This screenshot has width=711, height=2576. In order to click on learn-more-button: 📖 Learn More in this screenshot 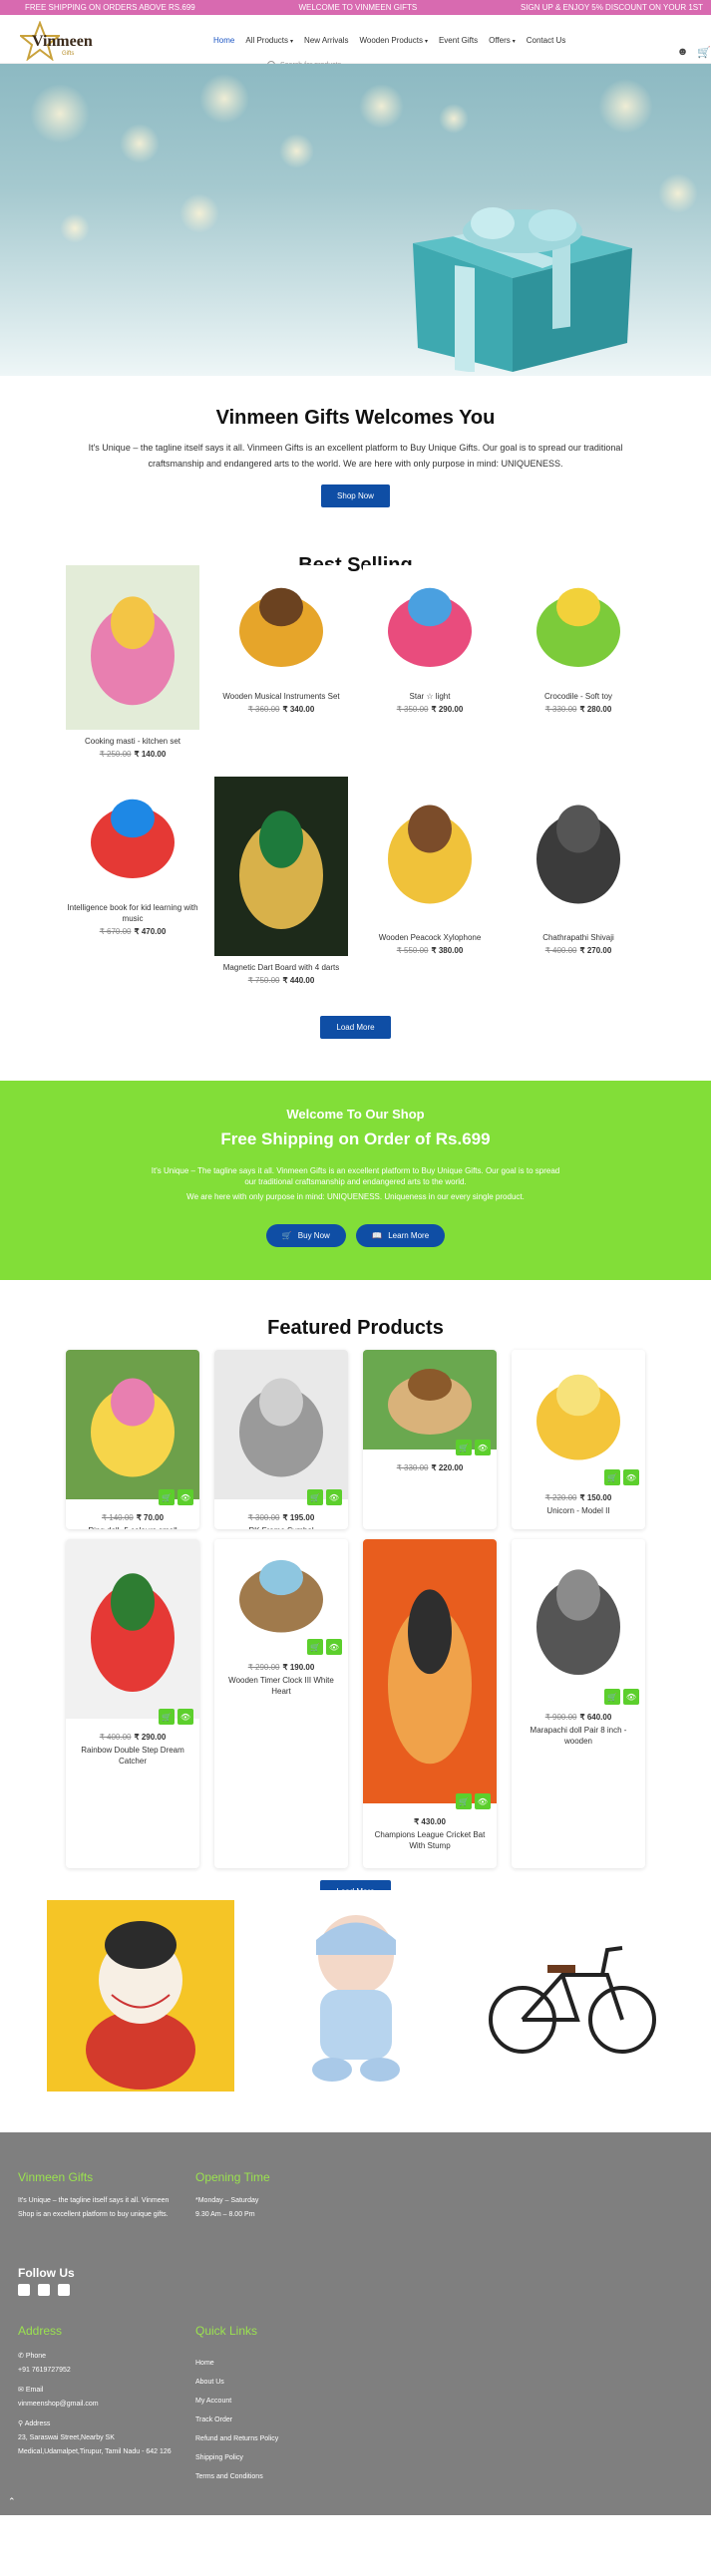, I will do `click(401, 1235)`.